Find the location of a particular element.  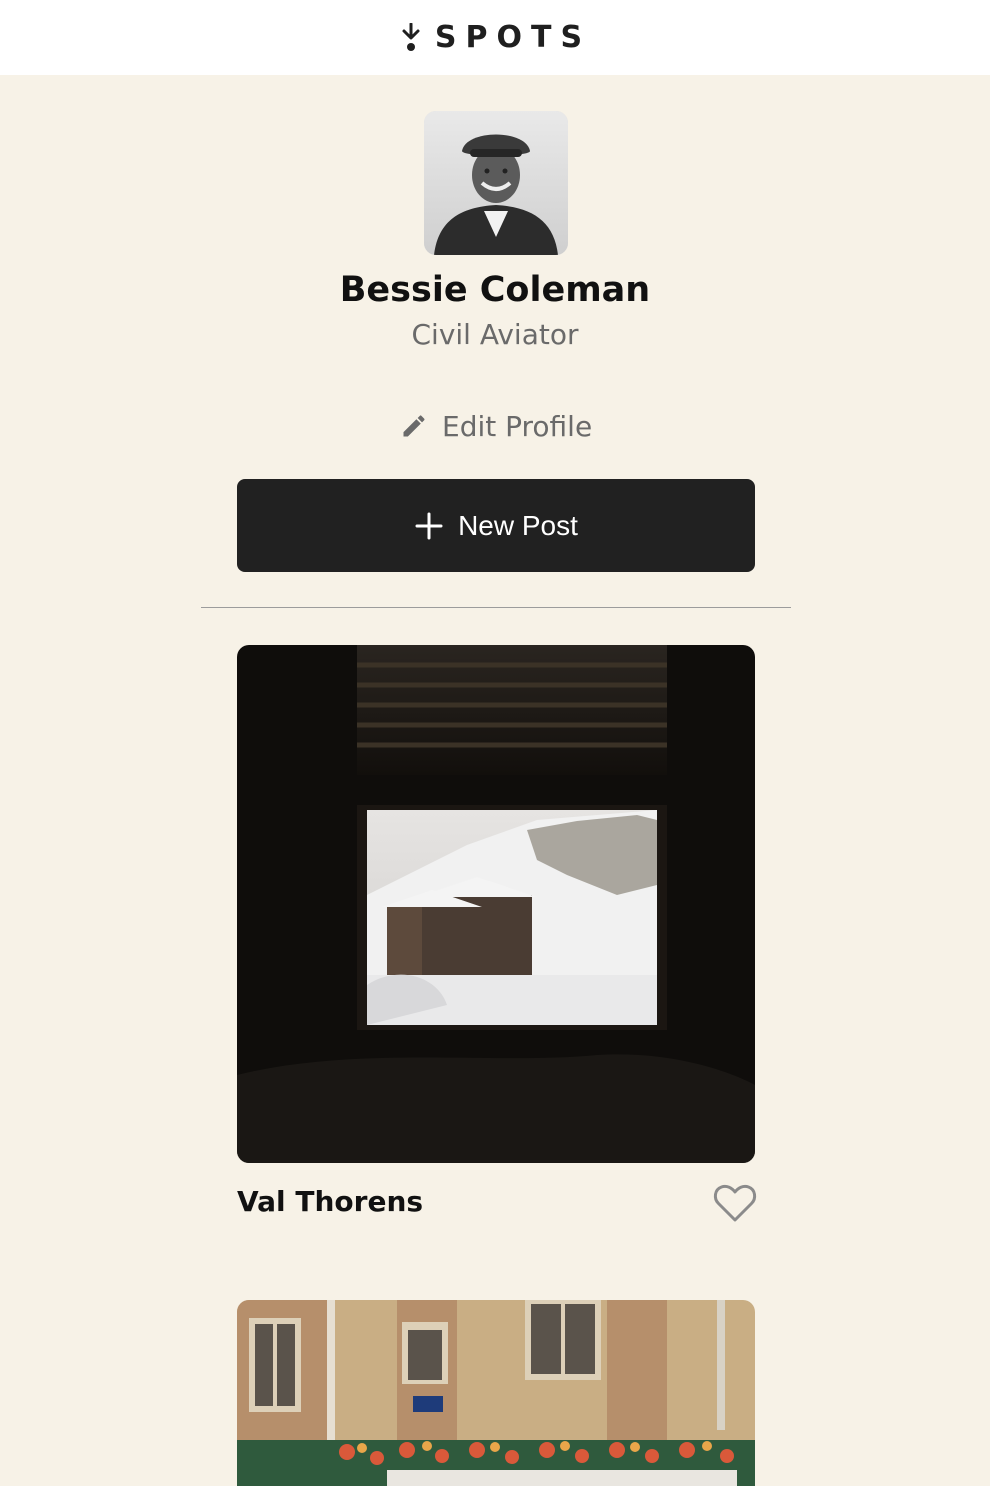

new-post-button: New Post is located at coordinates (496, 525).